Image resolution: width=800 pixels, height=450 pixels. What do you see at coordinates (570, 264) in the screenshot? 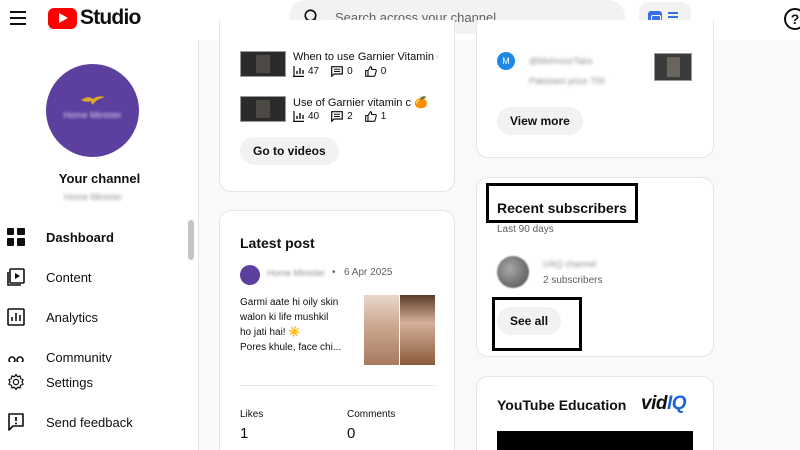
I see `subscriber-name: UAQ channel` at bounding box center [570, 264].